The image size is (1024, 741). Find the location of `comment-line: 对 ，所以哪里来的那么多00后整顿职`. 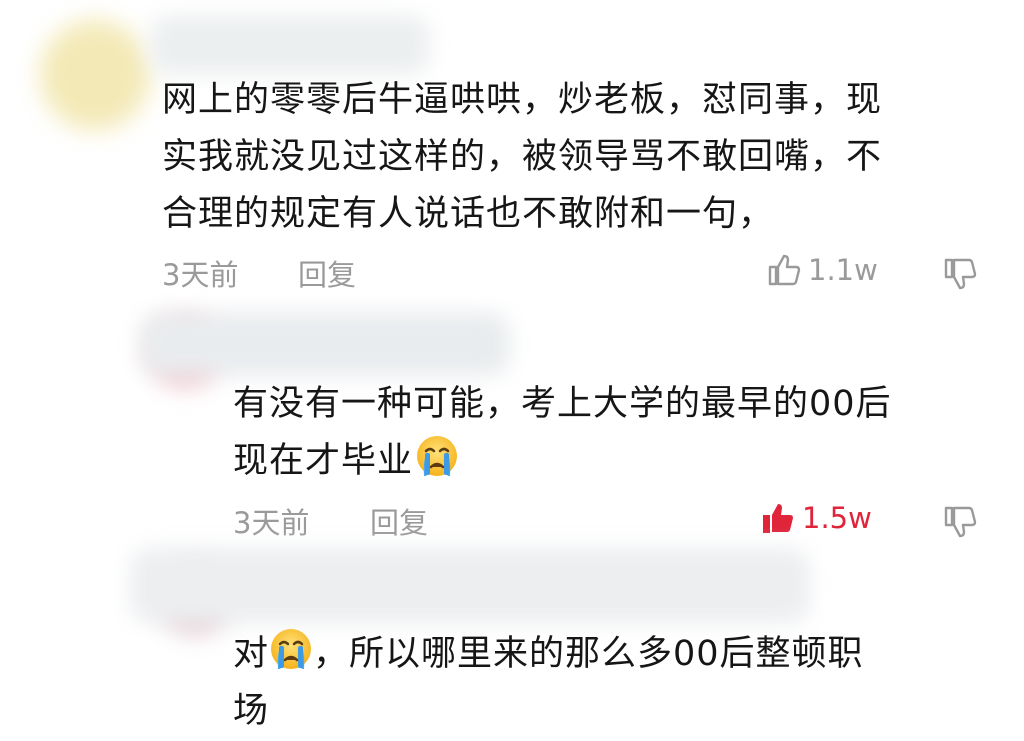

comment-line: 对 ，所以哪里来的那么多00后整顿职 is located at coordinates (548, 654).